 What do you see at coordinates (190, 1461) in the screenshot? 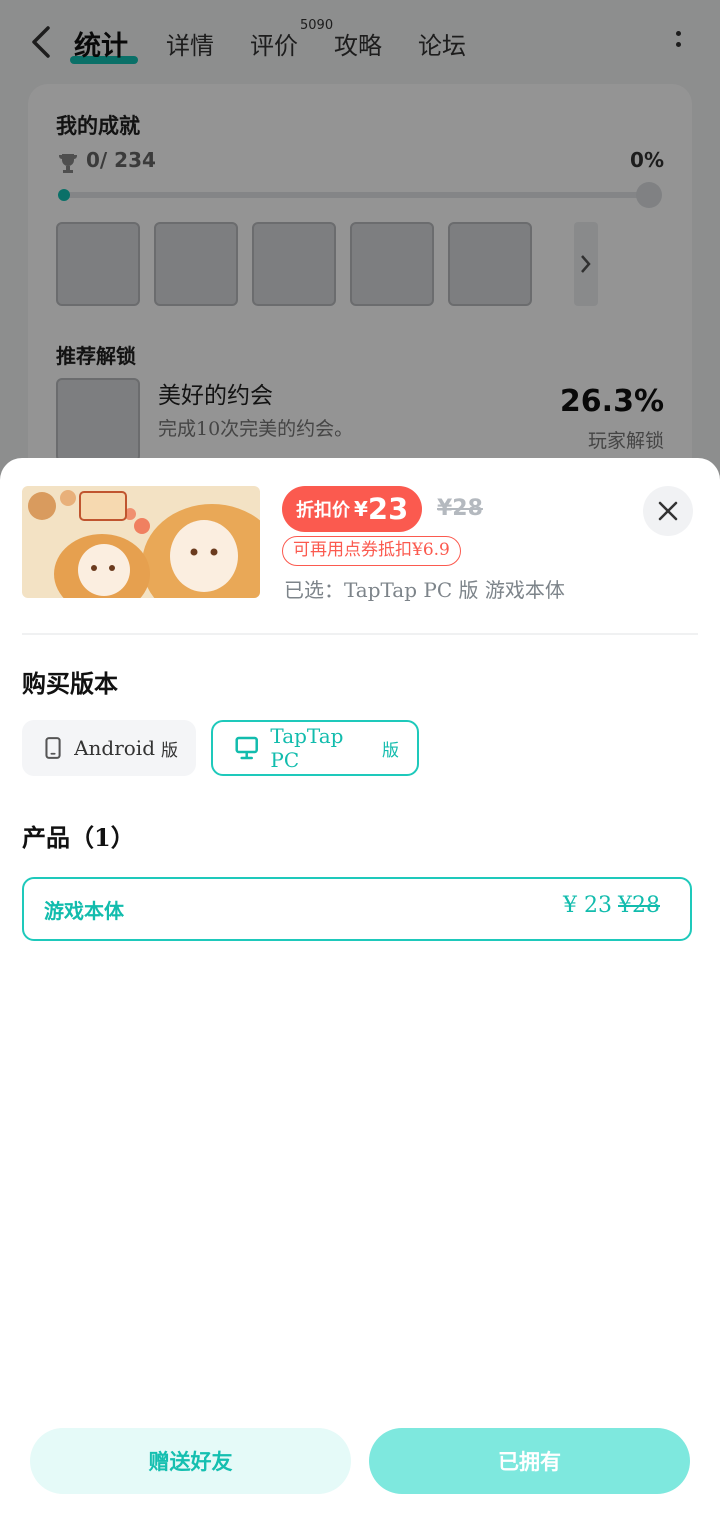
I see `gift-to-friend-button: 赠送好友` at bounding box center [190, 1461].